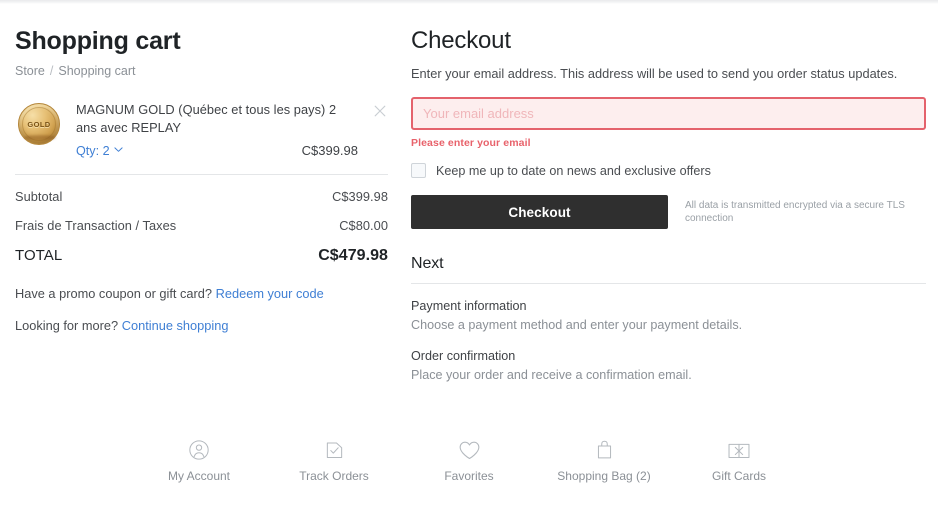  What do you see at coordinates (329, 150) in the screenshot?
I see `product-price: C$399.98` at bounding box center [329, 150].